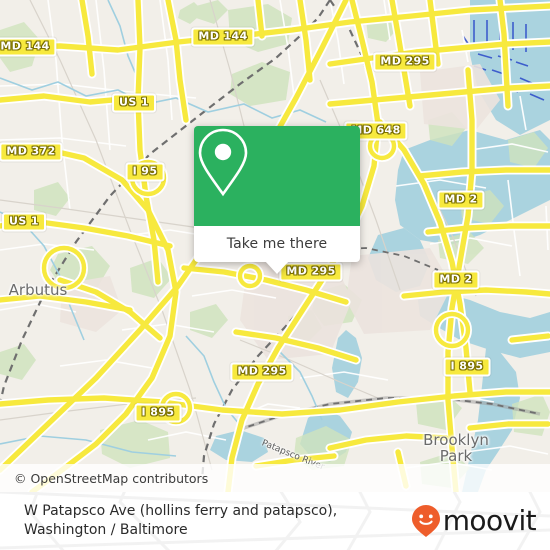  Describe the element at coordinates (106, 530) in the screenshot. I see `location-title-line2: Washington / Baltimore` at that location.